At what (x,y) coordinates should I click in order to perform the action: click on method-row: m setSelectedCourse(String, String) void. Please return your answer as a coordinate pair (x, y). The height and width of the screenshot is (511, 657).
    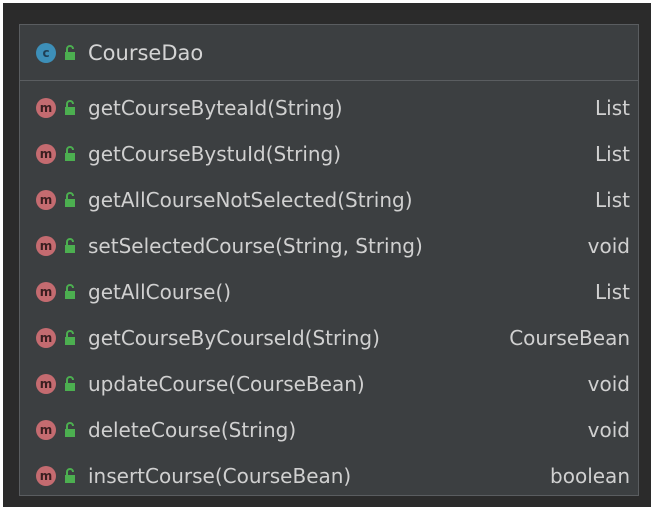
    Looking at the image, I should click on (329, 246).